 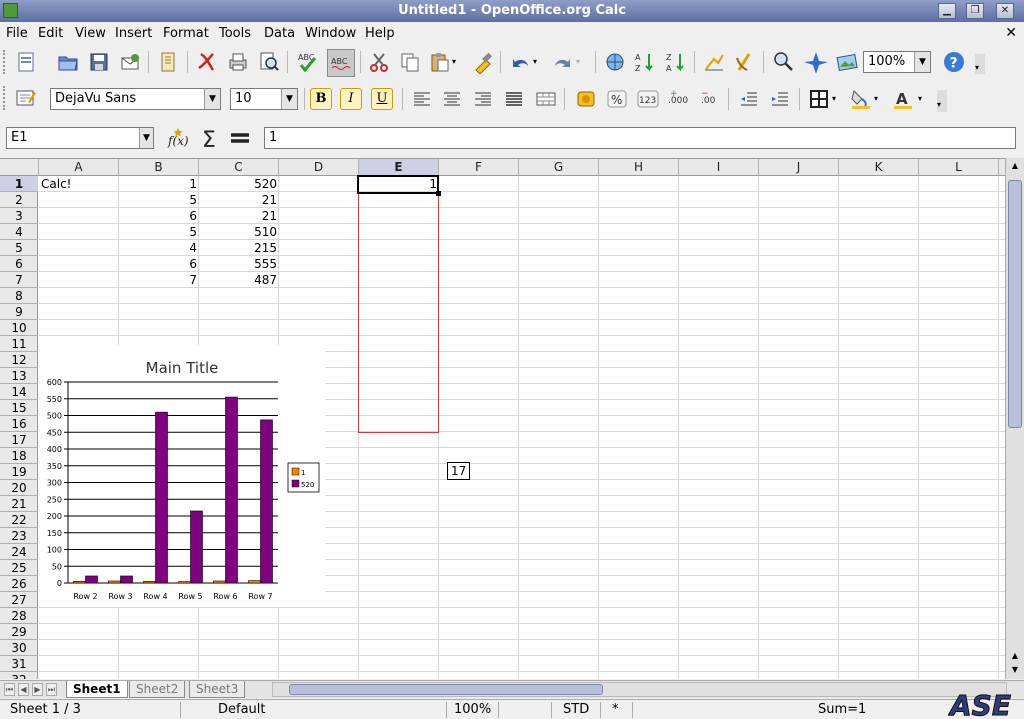 I want to click on underline-button: U, so click(x=382, y=99).